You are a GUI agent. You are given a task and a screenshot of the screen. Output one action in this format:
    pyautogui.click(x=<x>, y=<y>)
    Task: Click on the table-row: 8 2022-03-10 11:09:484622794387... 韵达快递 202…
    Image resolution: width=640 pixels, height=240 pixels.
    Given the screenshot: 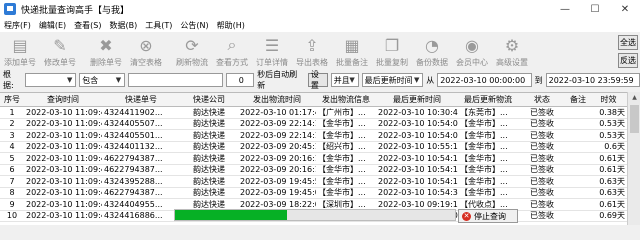 What is the action you would take?
    pyautogui.click(x=313, y=193)
    